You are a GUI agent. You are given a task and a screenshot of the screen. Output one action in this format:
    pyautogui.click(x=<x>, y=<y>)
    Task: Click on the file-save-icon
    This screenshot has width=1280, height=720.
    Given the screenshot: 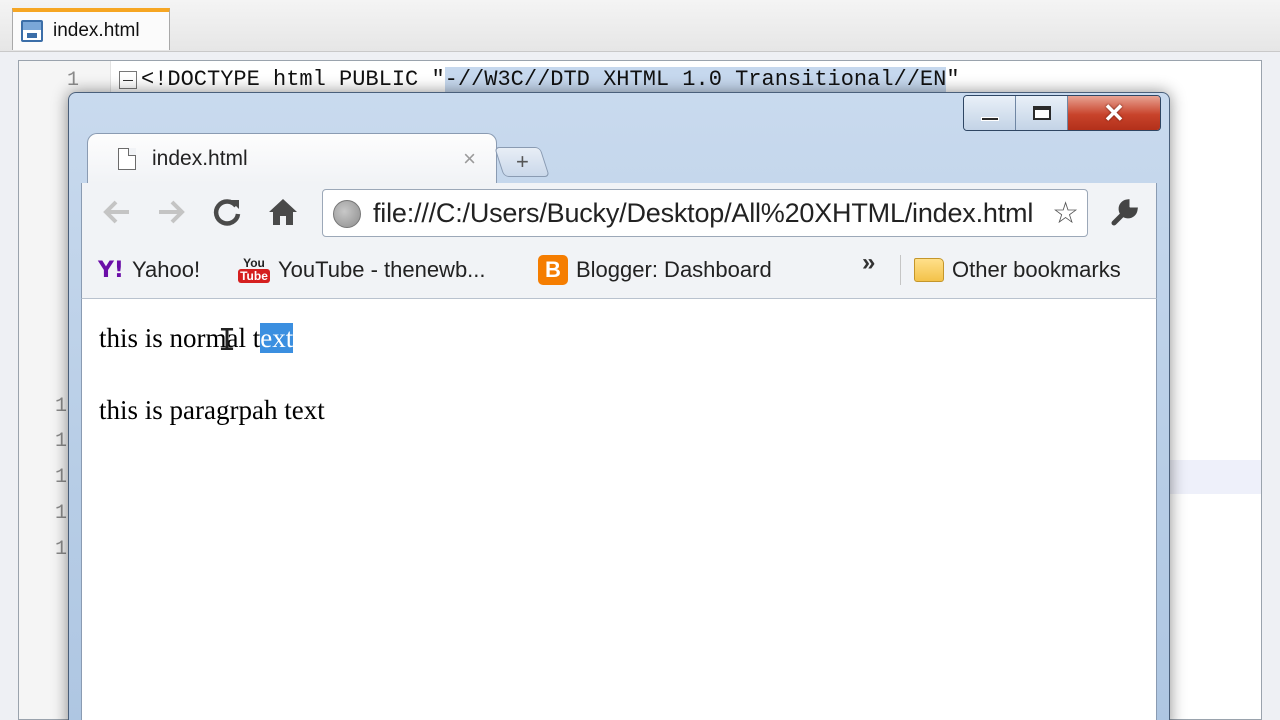 What is the action you would take?
    pyautogui.click(x=32, y=31)
    